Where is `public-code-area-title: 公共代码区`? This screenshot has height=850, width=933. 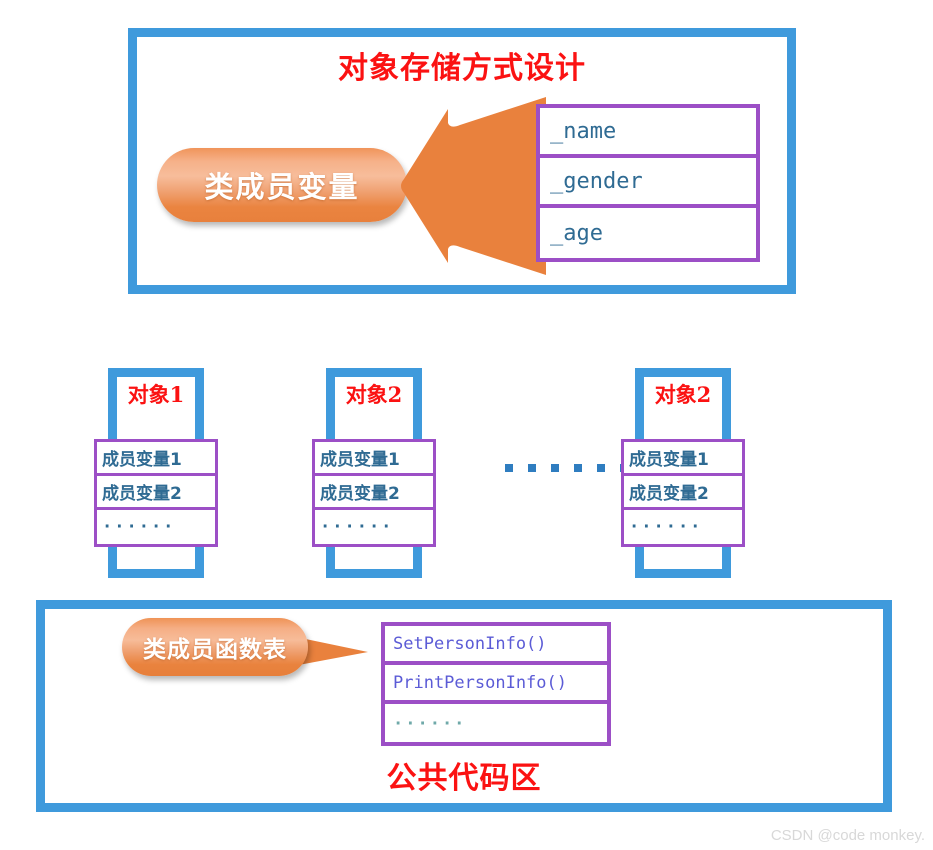
public-code-area-title: 公共代码区 is located at coordinates (464, 778).